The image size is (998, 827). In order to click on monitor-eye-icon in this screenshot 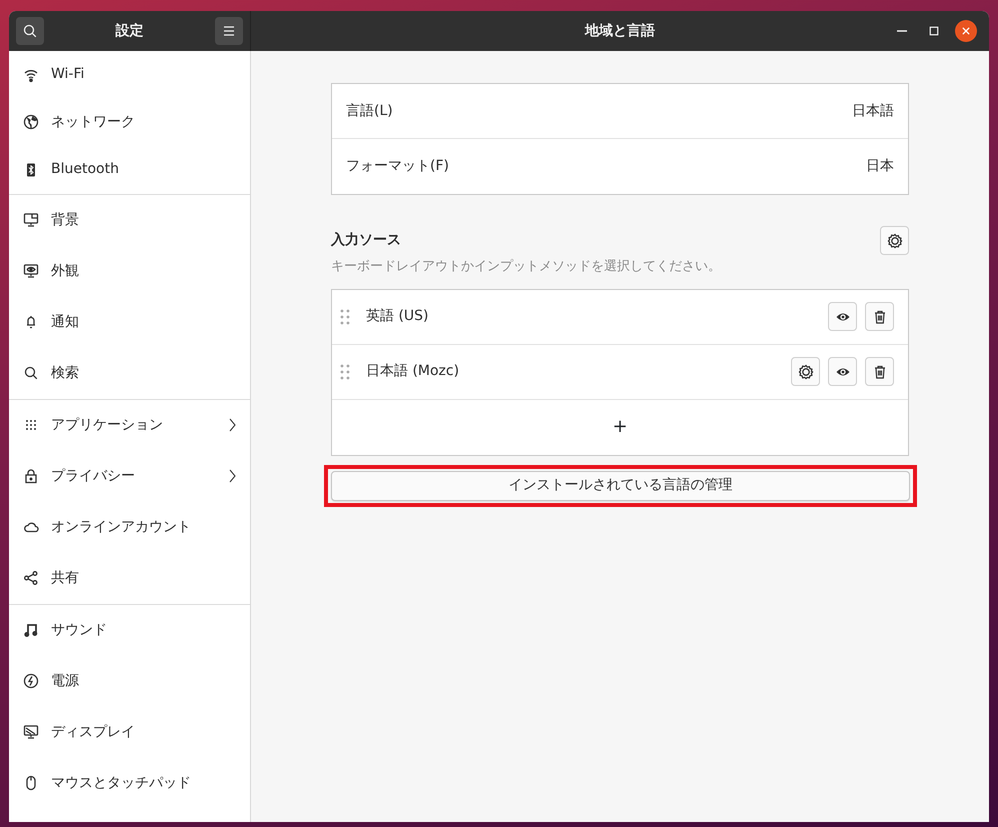, I will do `click(31, 271)`.